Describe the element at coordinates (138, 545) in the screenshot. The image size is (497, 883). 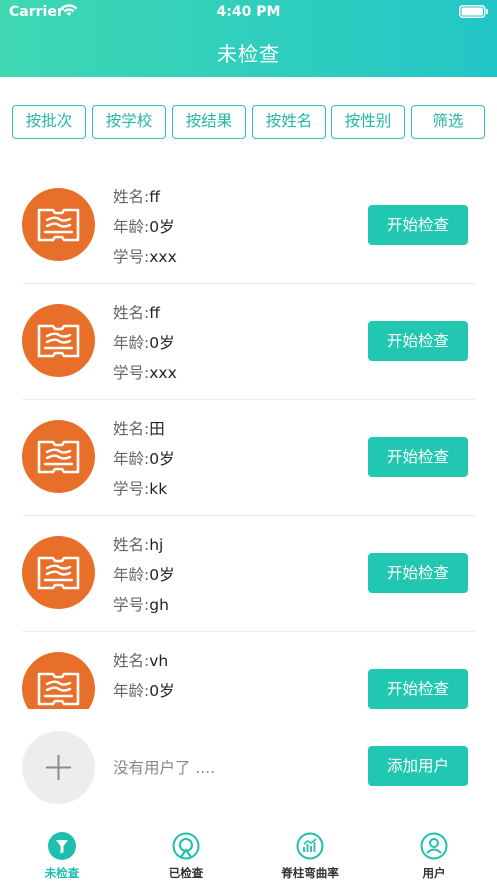
I see `student-name: 姓名:hj` at that location.